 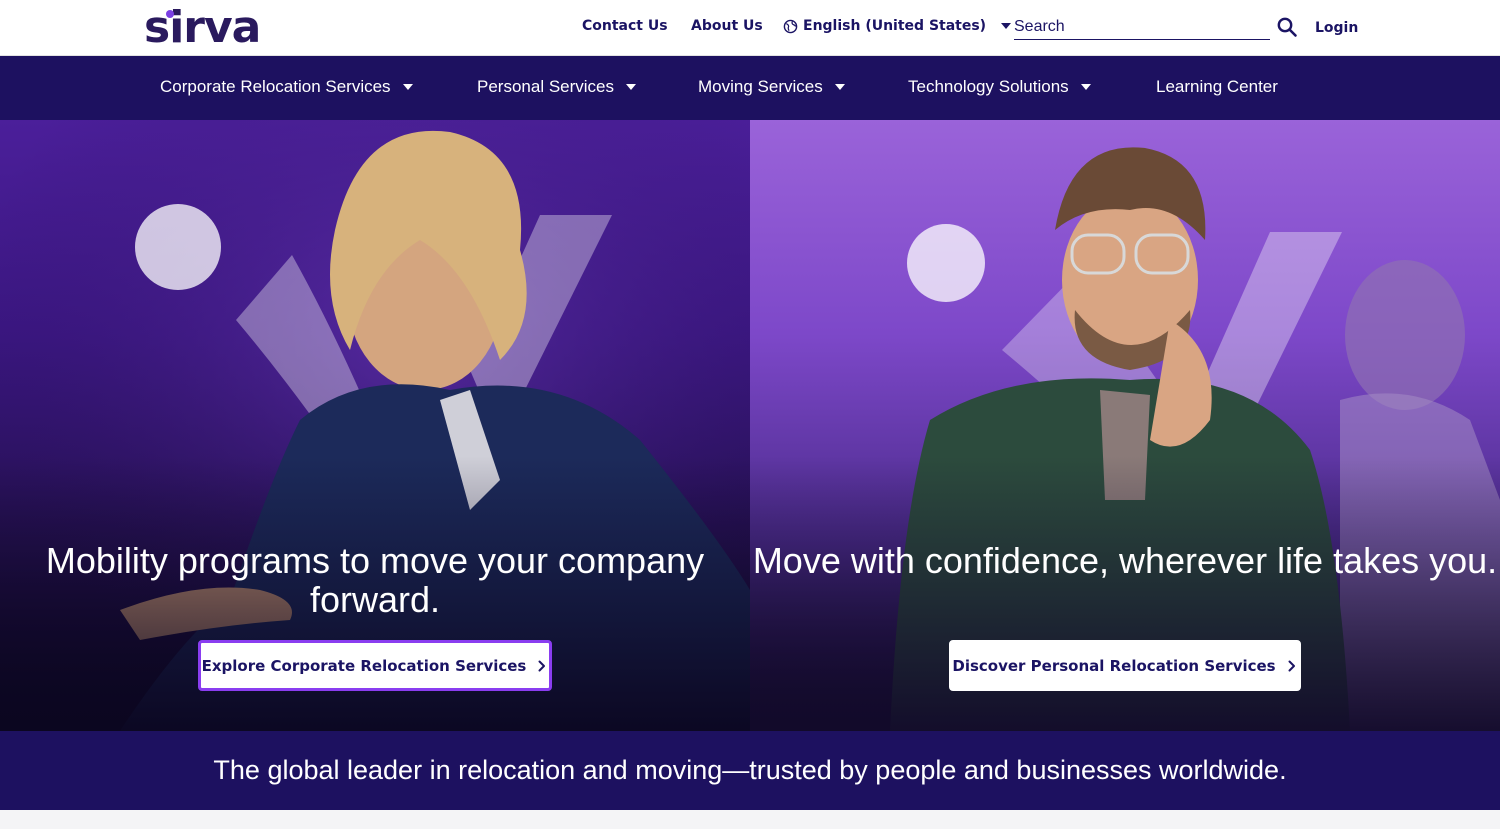 What do you see at coordinates (790, 26) in the screenshot?
I see `globe-icon` at bounding box center [790, 26].